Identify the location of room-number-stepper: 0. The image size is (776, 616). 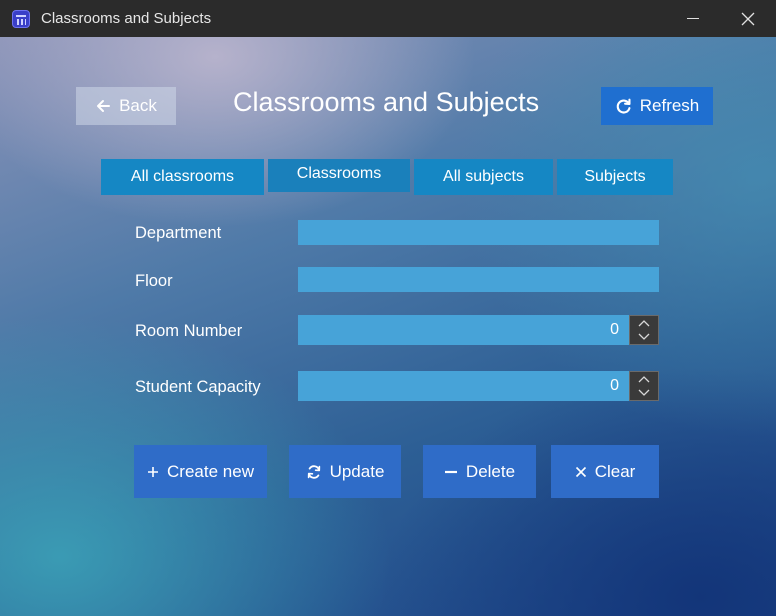
(478, 330).